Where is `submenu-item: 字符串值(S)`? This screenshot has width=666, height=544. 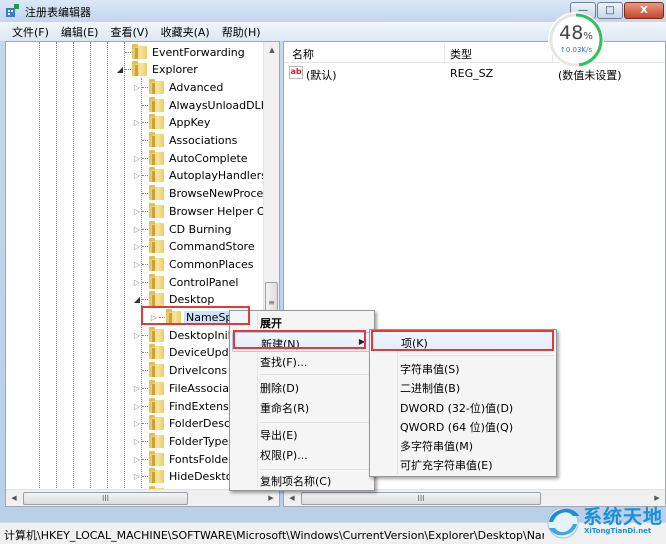
submenu-item: 字符串值(S) is located at coordinates (463, 368).